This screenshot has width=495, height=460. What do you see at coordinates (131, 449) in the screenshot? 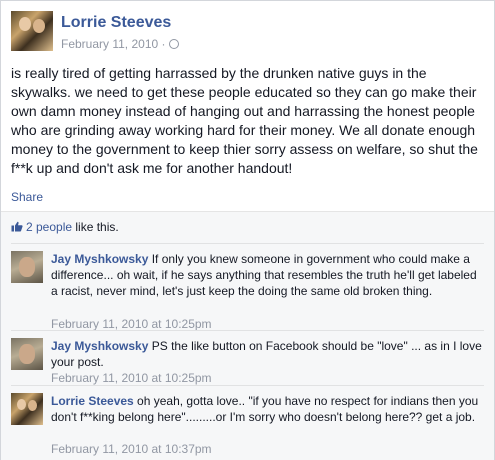
I see `comment-timestamp: February 11, 2010 at 10:37pm` at bounding box center [131, 449].